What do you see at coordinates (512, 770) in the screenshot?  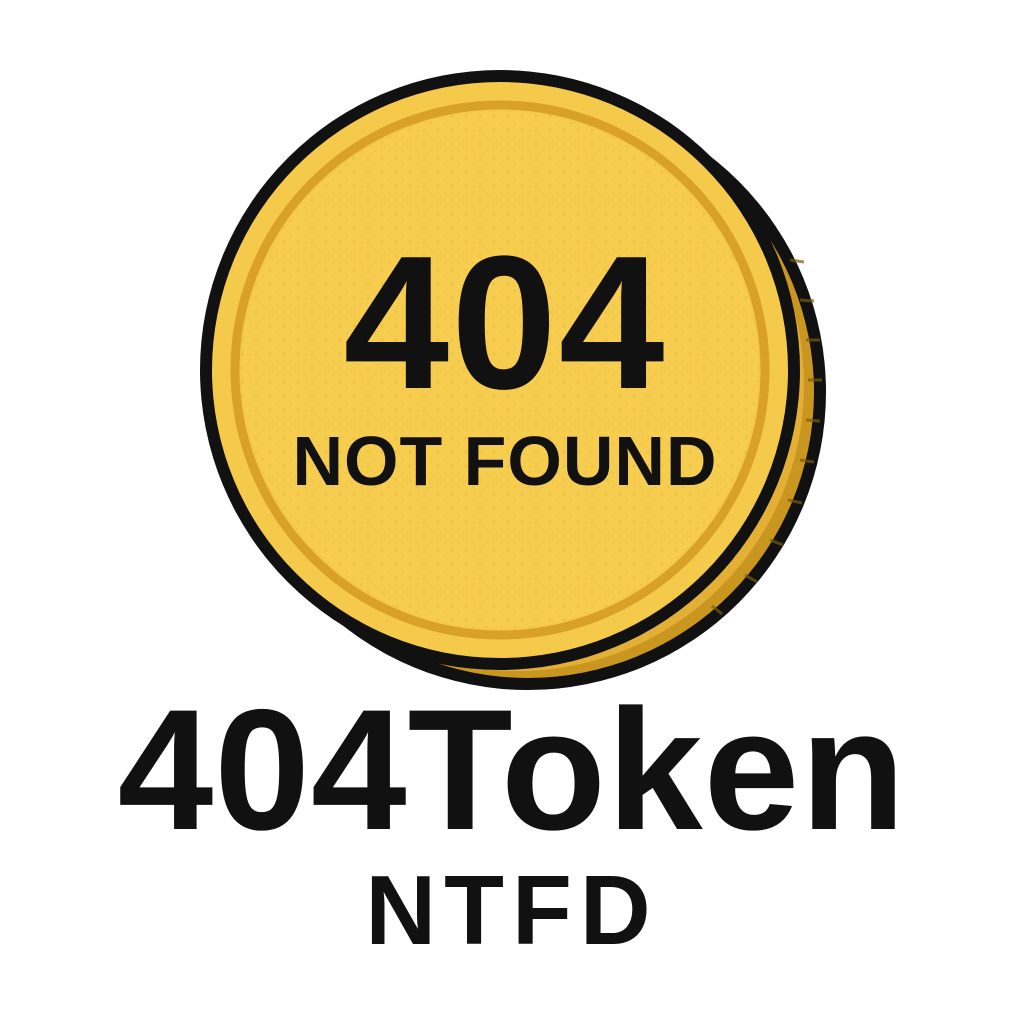 I see `token-name: 404Token` at bounding box center [512, 770].